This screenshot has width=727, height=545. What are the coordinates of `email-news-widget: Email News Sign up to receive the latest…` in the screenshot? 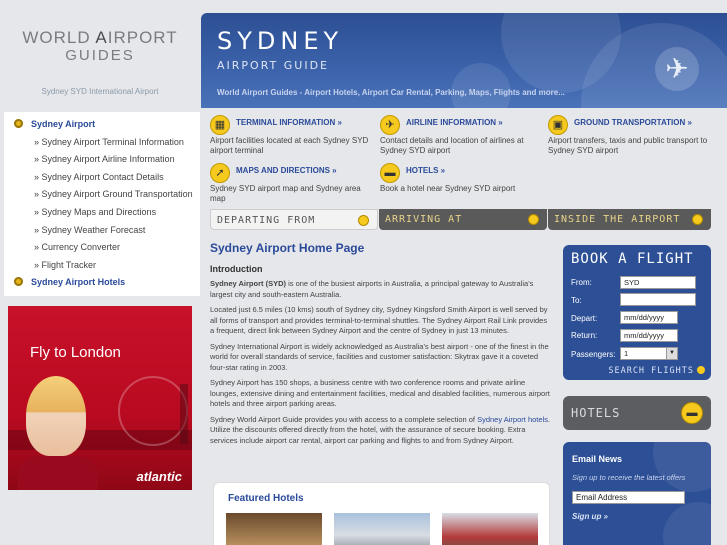 It's located at (637, 493).